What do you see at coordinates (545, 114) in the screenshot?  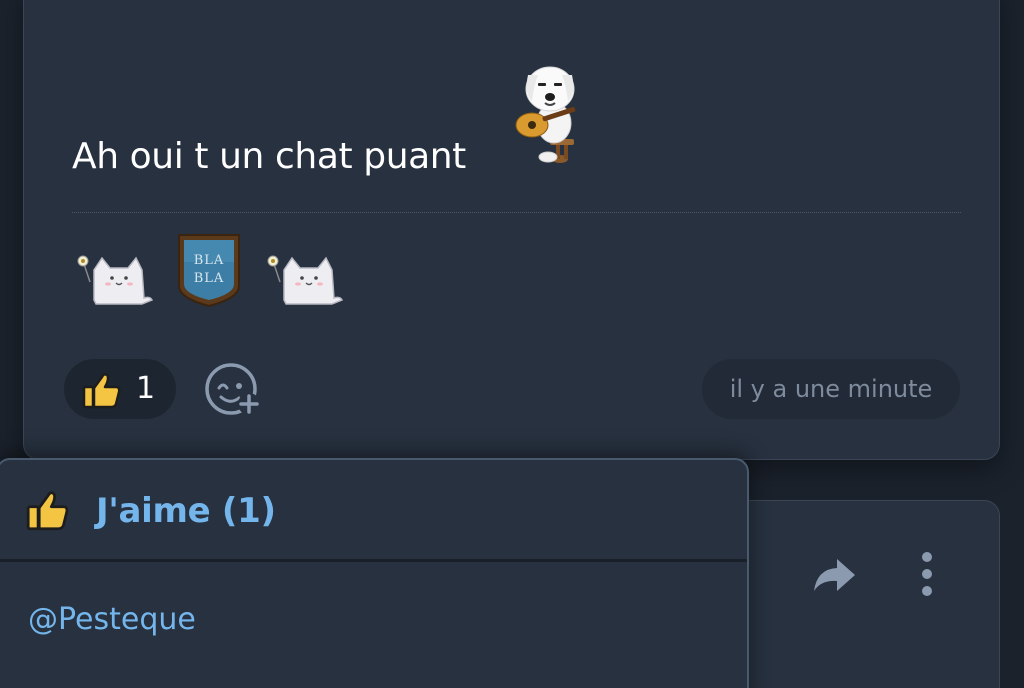 I see `guitar-dog-sticker` at bounding box center [545, 114].